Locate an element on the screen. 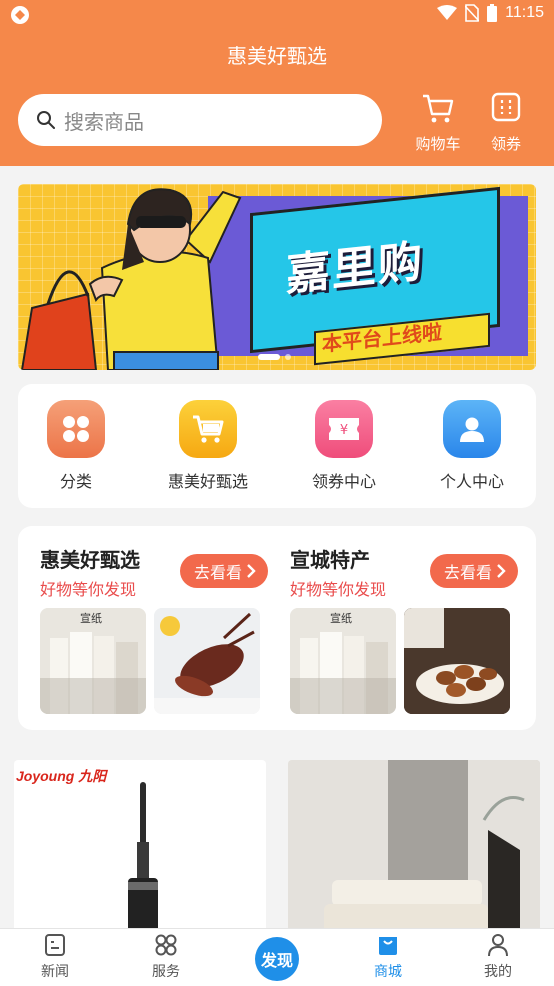  page-title: 惠美好甄选 is located at coordinates (277, 56).